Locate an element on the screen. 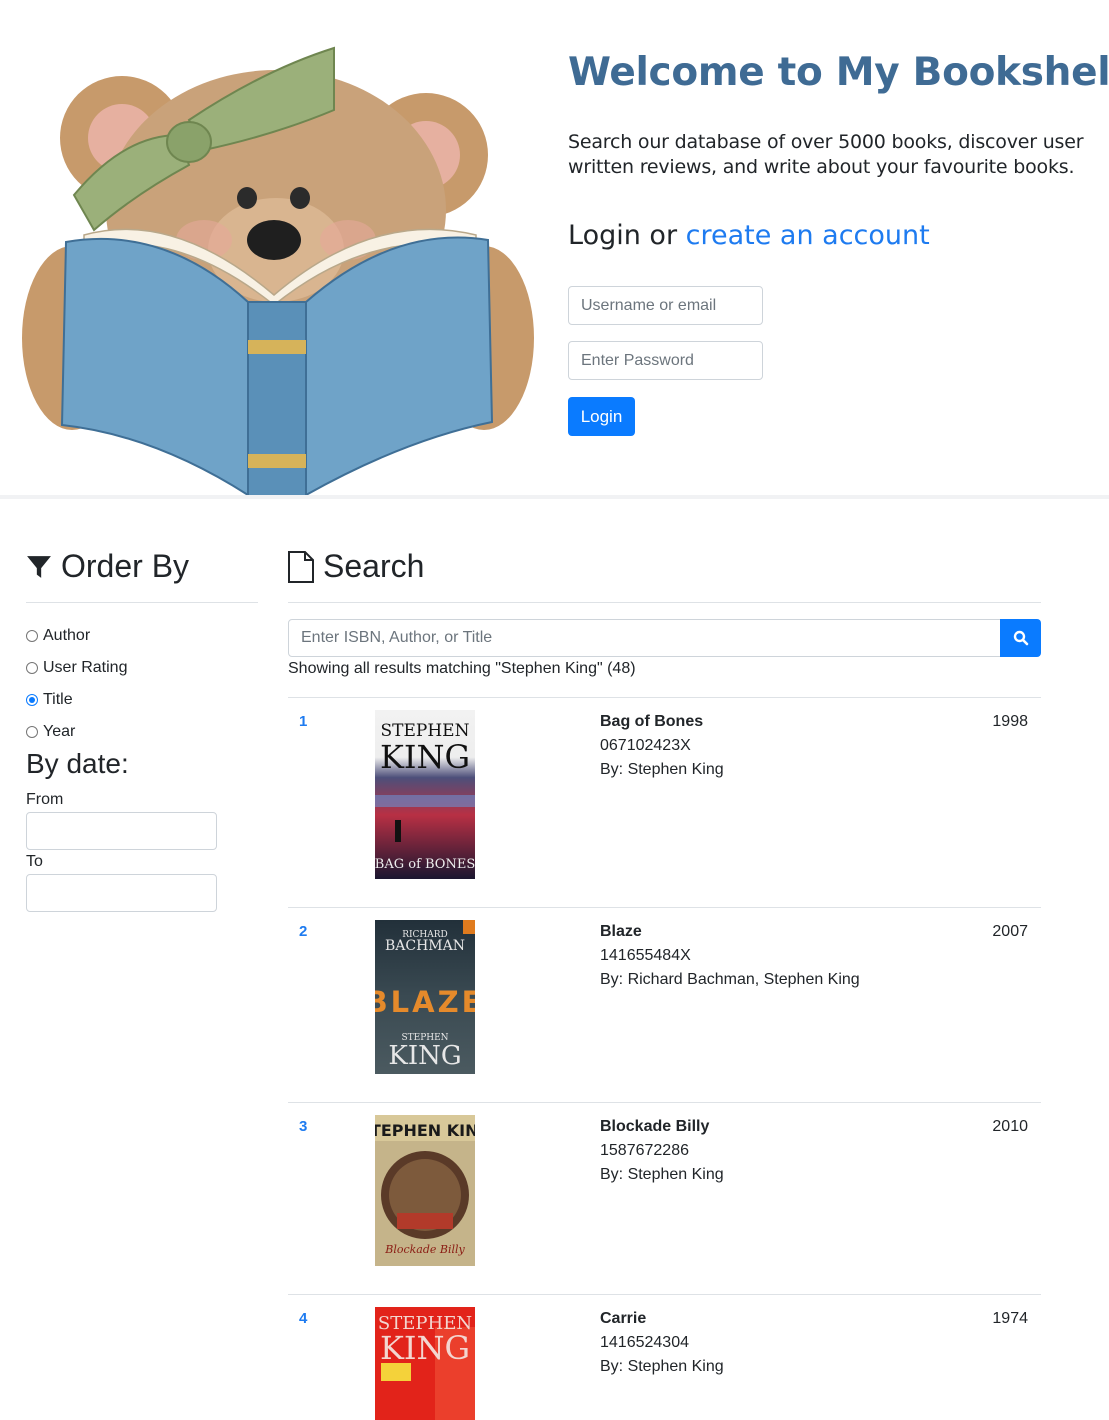 Image resolution: width=1109 pixels, height=1420 pixels. book-isbn: 141655484X is located at coordinates (645, 955).